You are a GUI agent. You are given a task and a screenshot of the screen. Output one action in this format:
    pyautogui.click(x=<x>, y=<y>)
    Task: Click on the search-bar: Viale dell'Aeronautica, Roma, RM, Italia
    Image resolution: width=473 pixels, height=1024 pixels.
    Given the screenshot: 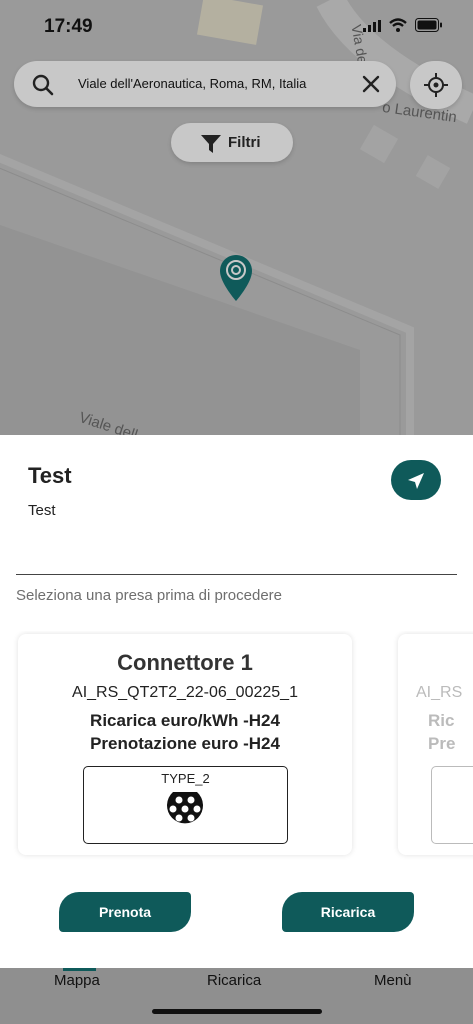 What is the action you would take?
    pyautogui.click(x=205, y=84)
    